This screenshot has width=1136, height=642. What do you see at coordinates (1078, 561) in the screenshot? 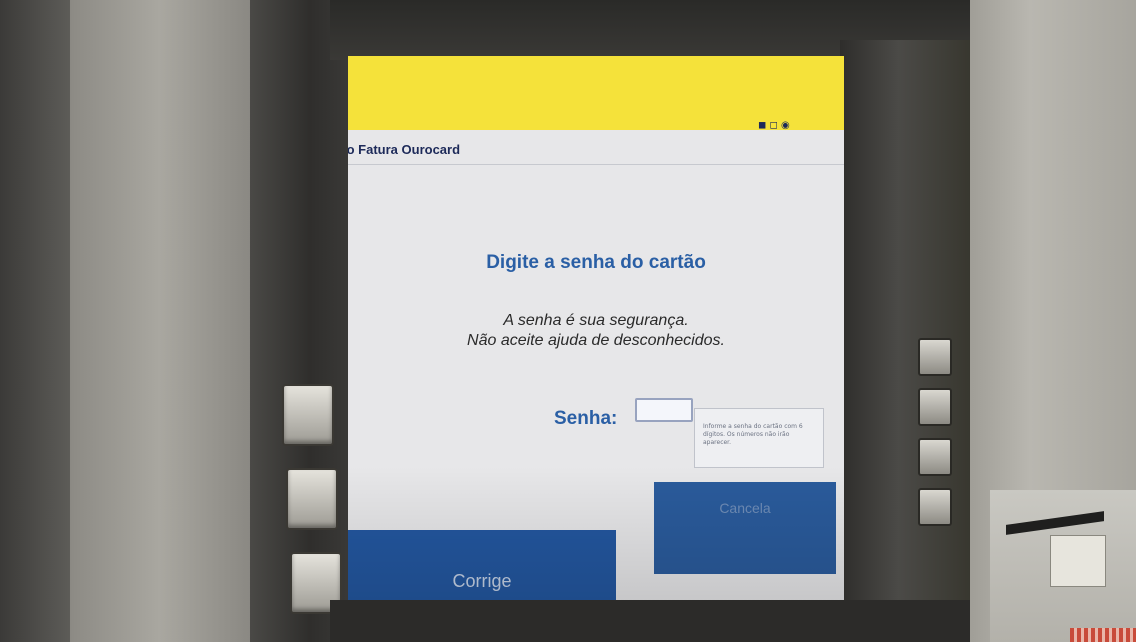
I see `card-reader-sticker` at bounding box center [1078, 561].